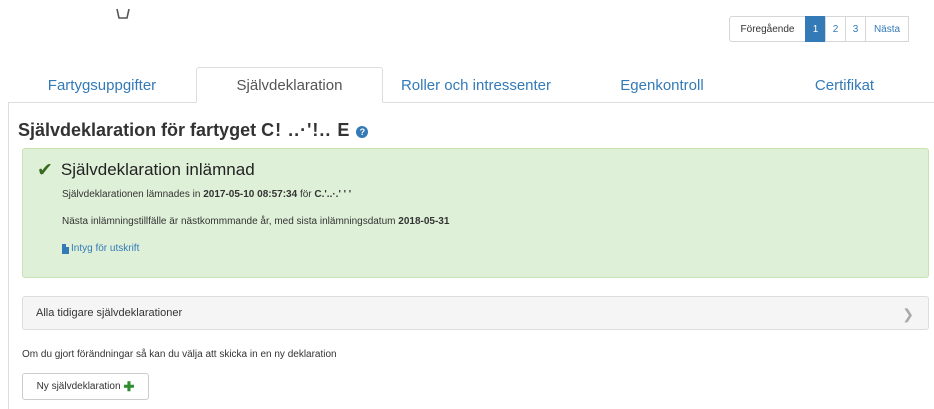 The image size is (934, 409). What do you see at coordinates (887, 29) in the screenshot?
I see `pagination-next: Nästa` at bounding box center [887, 29].